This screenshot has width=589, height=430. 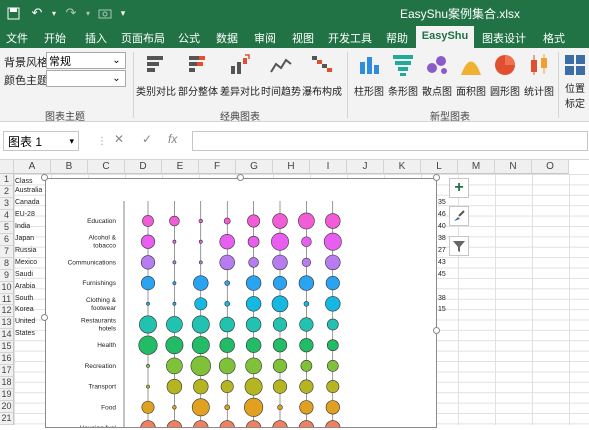 What do you see at coordinates (539, 75) in the screenshot?
I see `statistics-chart-button: 统计图` at bounding box center [539, 75].